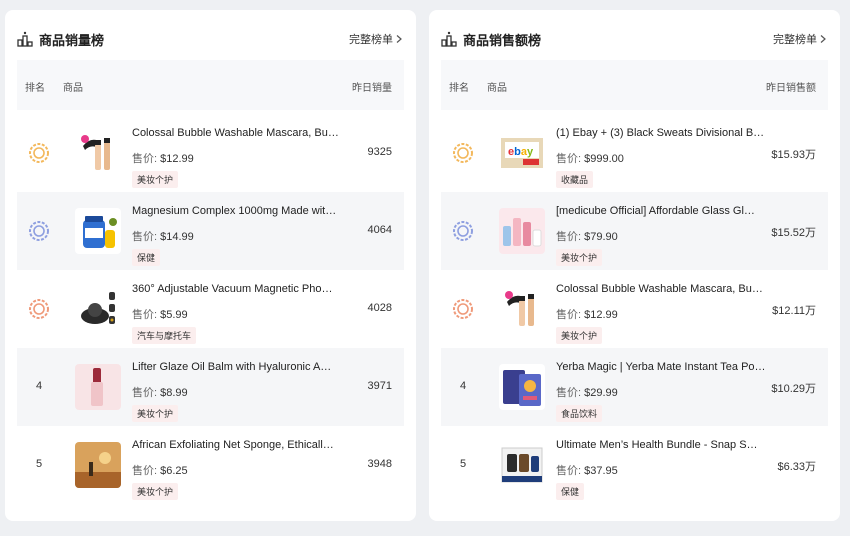  What do you see at coordinates (793, 389) in the screenshot?
I see `sales-value: $10.29万` at bounding box center [793, 389].